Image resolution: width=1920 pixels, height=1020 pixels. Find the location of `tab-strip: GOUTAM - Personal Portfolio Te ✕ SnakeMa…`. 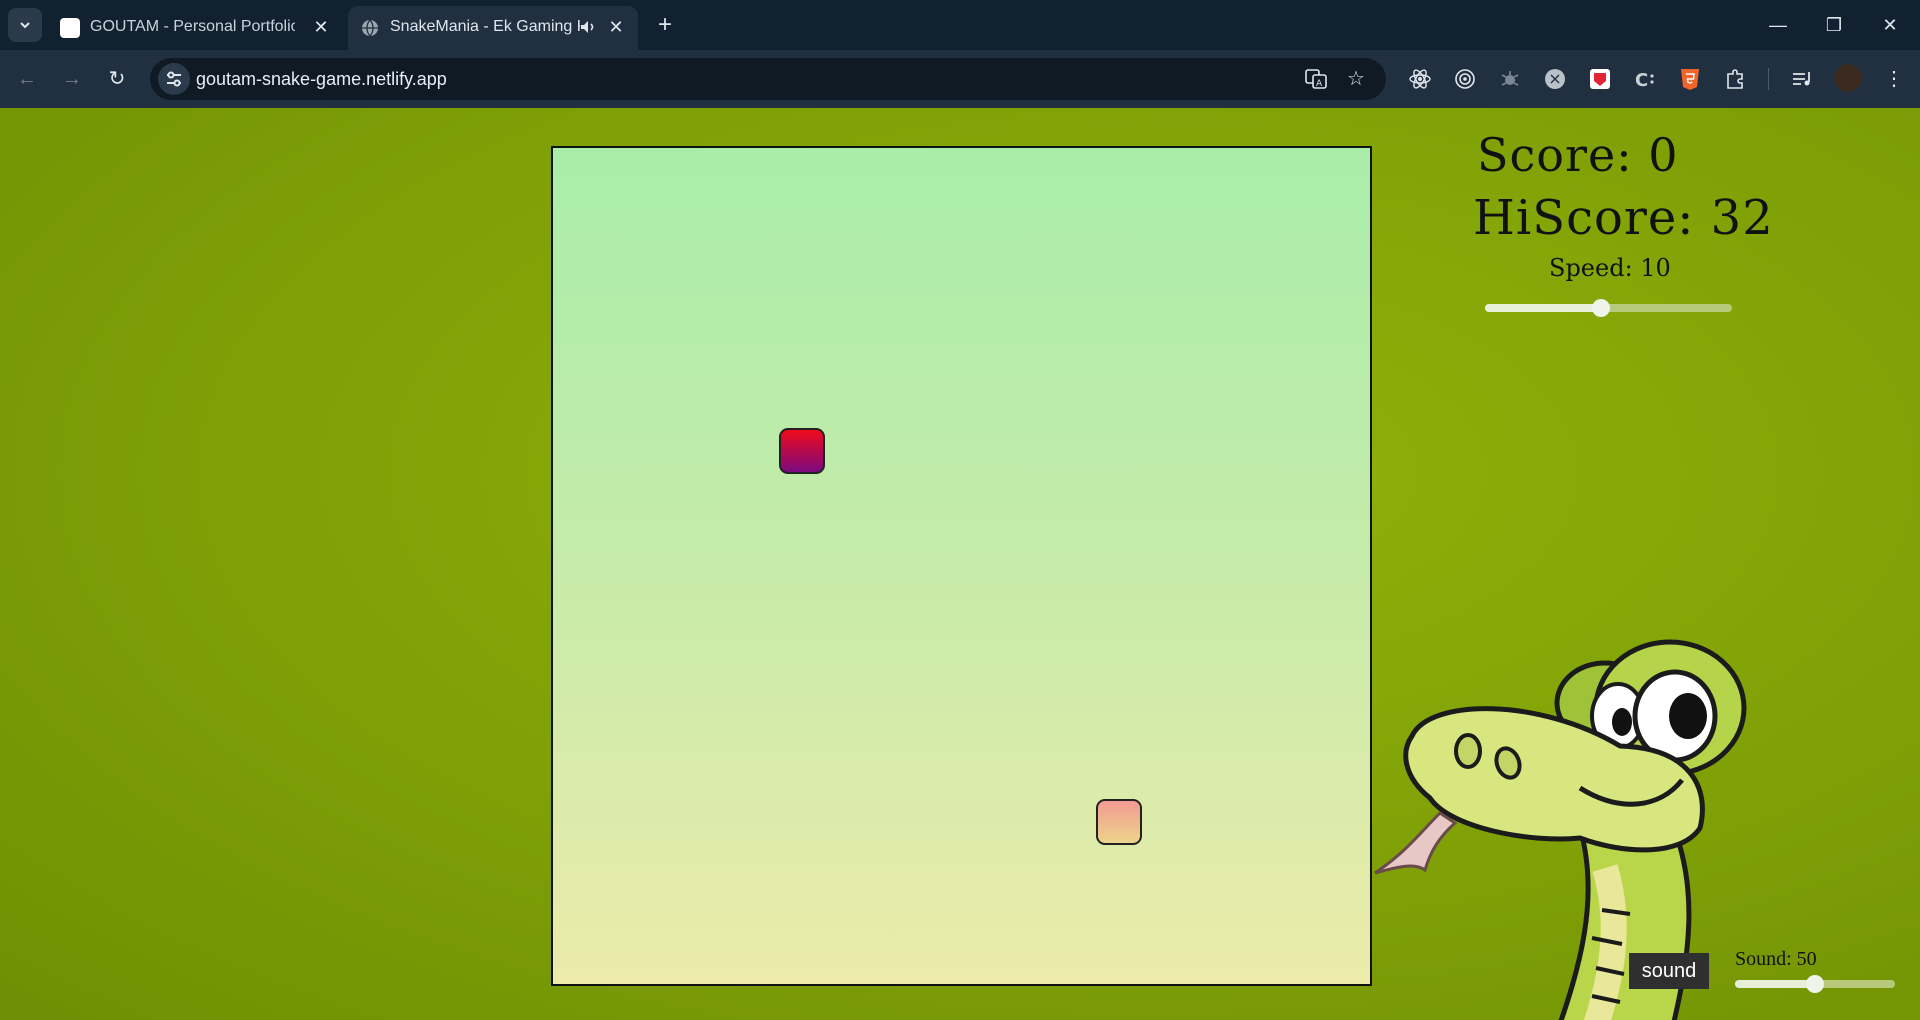

tab-strip: GOUTAM - Personal Portfolio Te ✕ SnakeMa… is located at coordinates (960, 25).